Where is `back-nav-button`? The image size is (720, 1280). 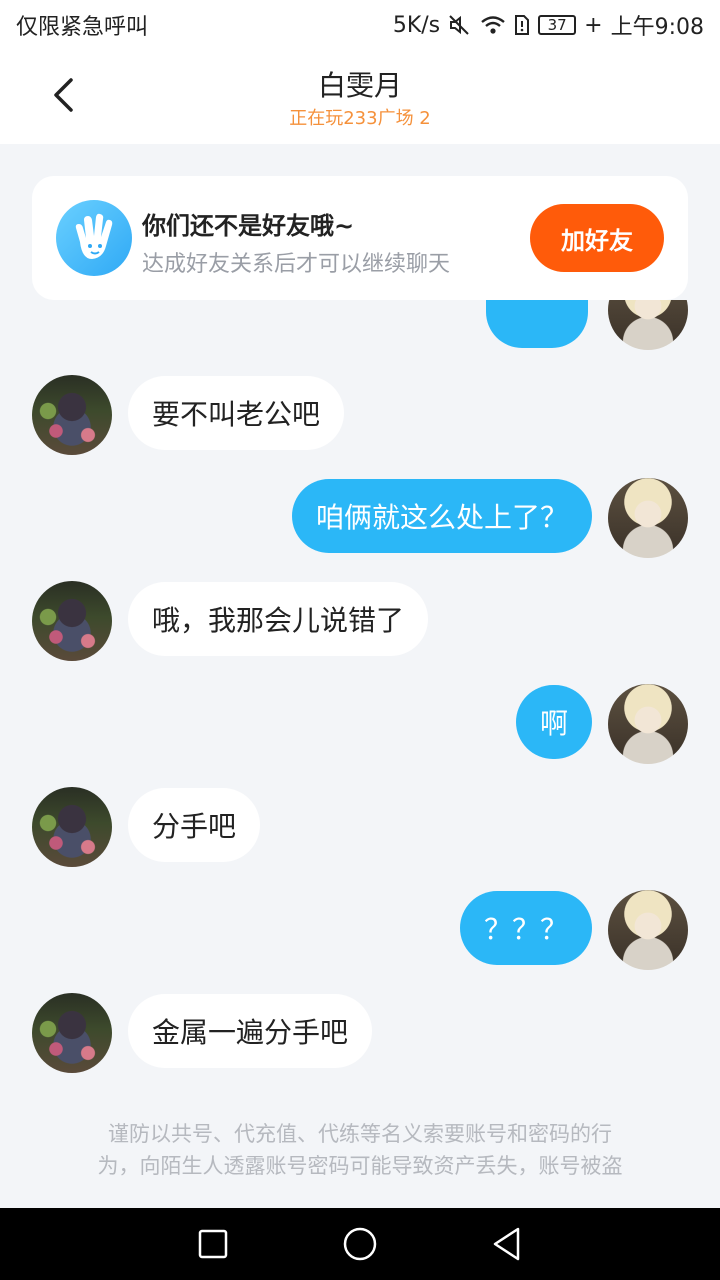 back-nav-button is located at coordinates (507, 1244).